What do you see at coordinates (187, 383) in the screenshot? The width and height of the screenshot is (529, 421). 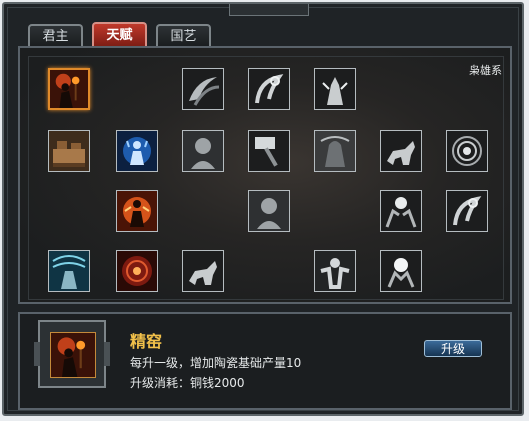 I see `upgrade-cost: 升级消耗：铜钱2000` at bounding box center [187, 383].